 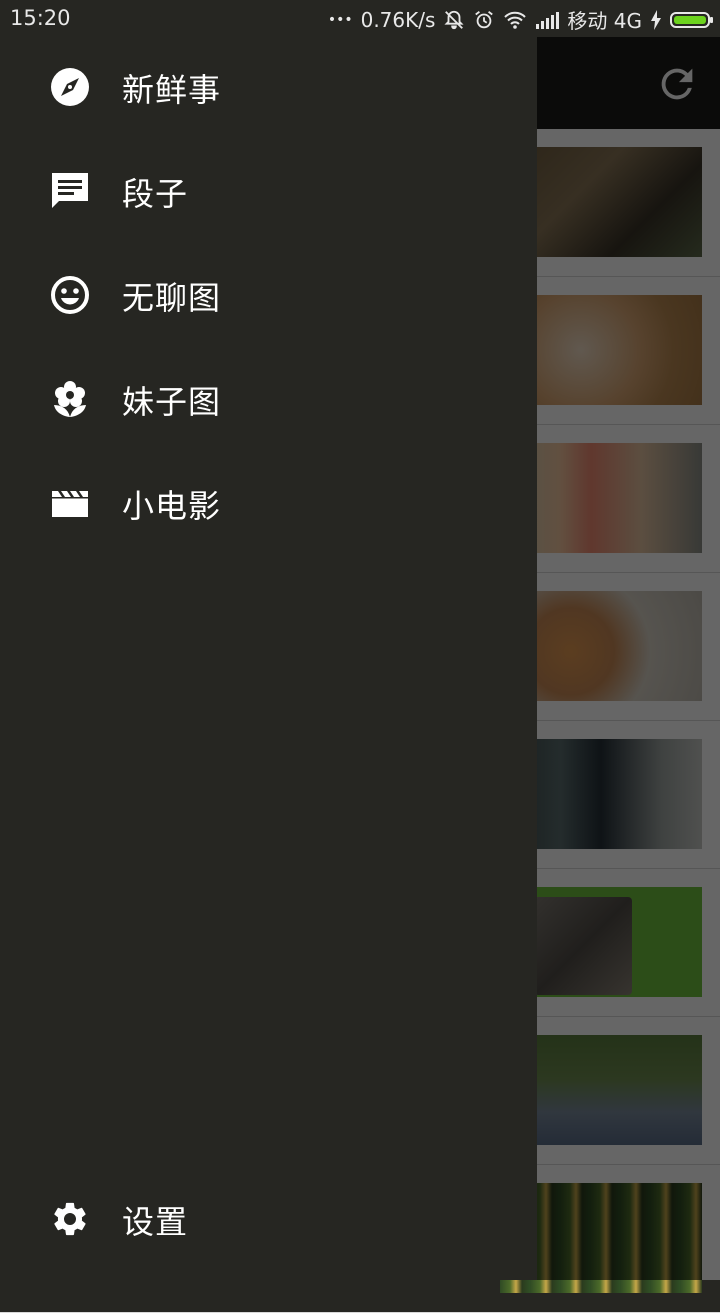 What do you see at coordinates (398, 19) in the screenshot?
I see `network-speed: 0.76K/s` at bounding box center [398, 19].